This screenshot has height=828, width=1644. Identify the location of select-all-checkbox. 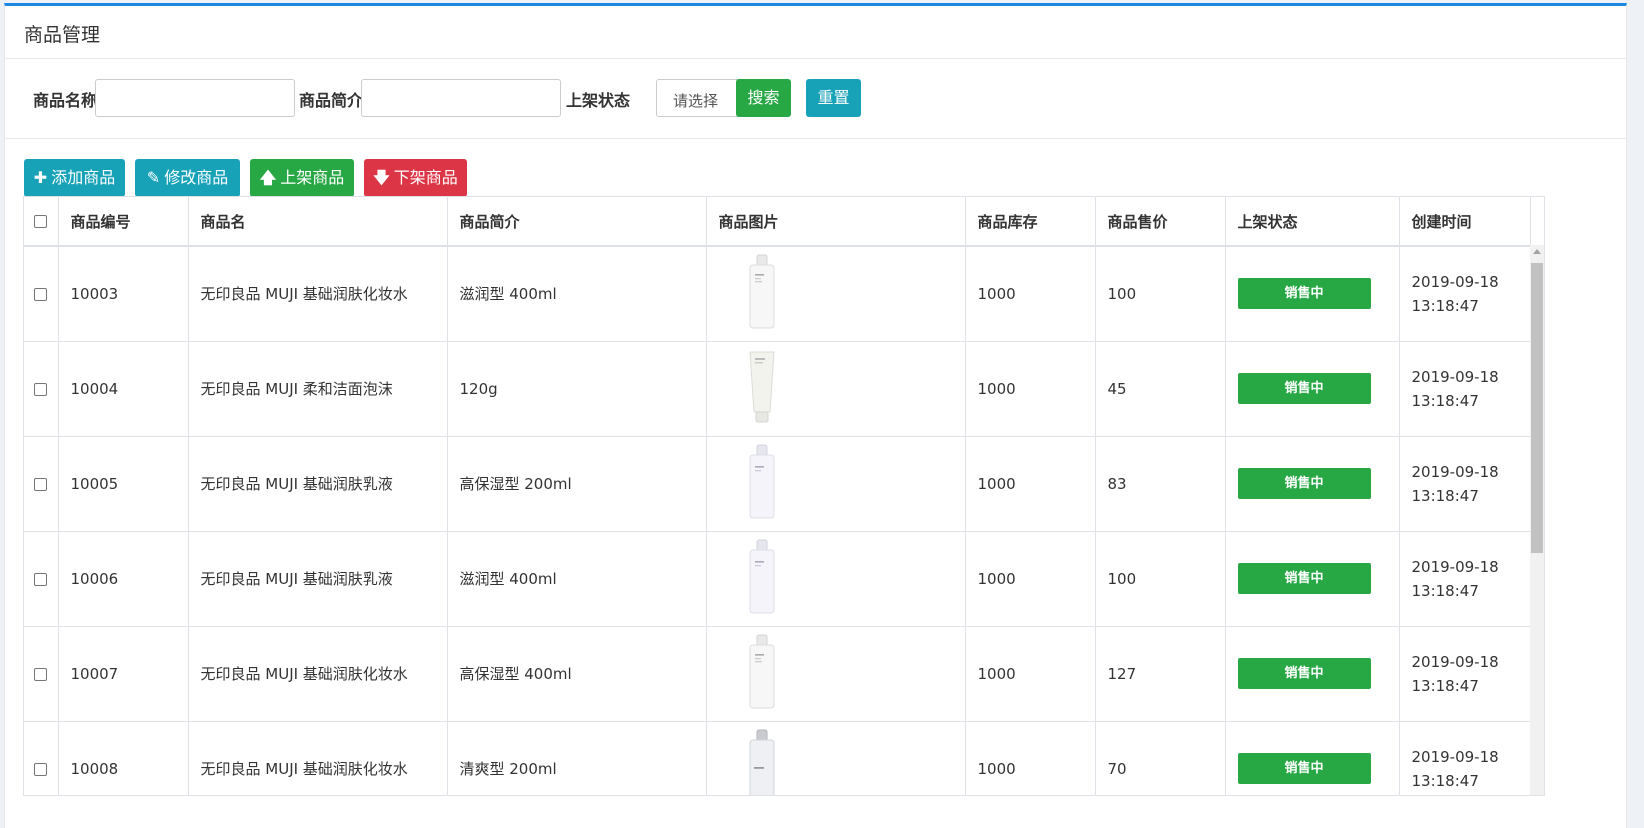
(41, 221).